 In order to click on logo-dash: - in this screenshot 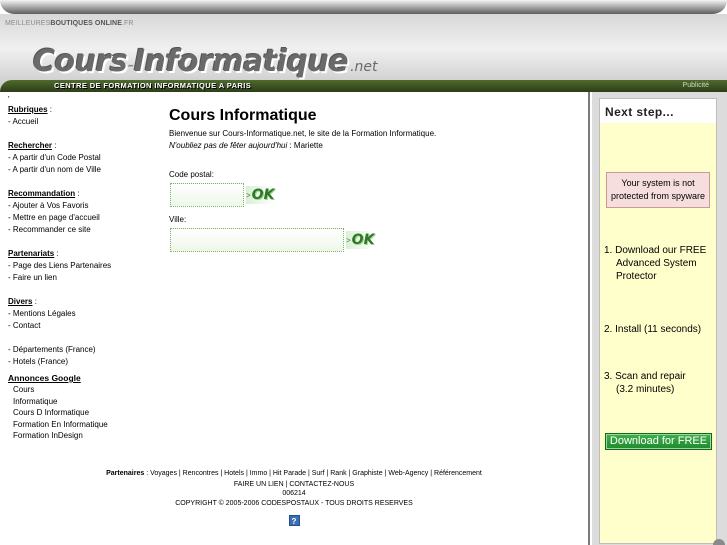, I will do `click(130, 65)`.